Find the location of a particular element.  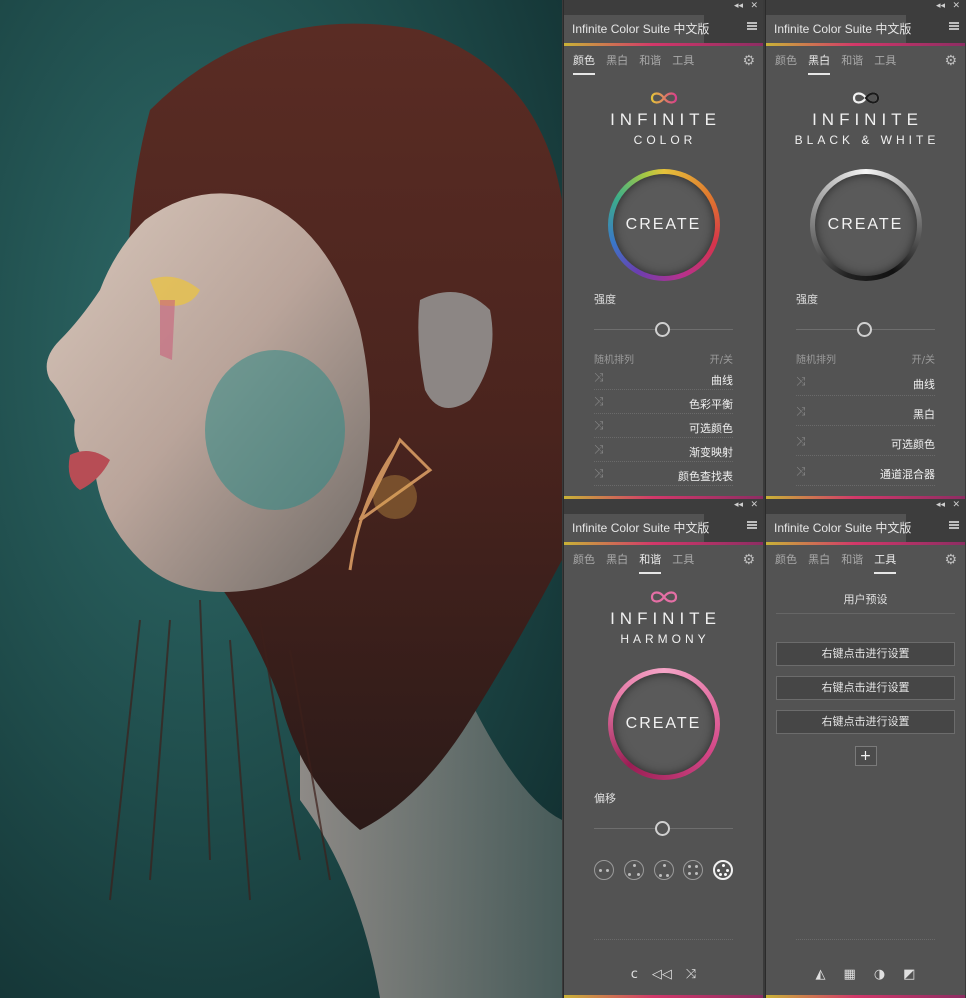

preset-button-1: 右键点击进行设置 is located at coordinates (865, 654).